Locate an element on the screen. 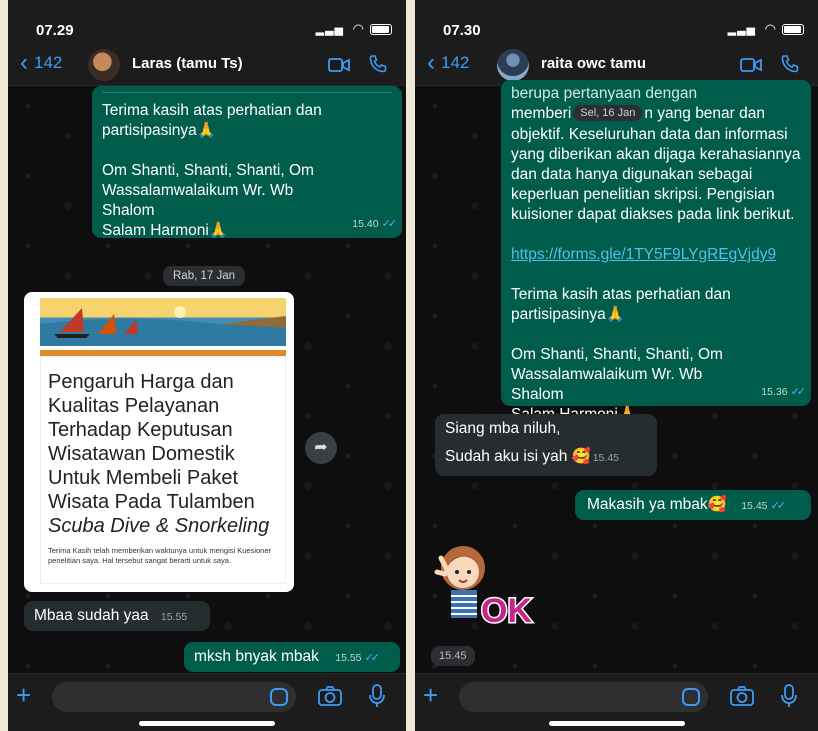  ok-sticker: OK is located at coordinates (498, 583).